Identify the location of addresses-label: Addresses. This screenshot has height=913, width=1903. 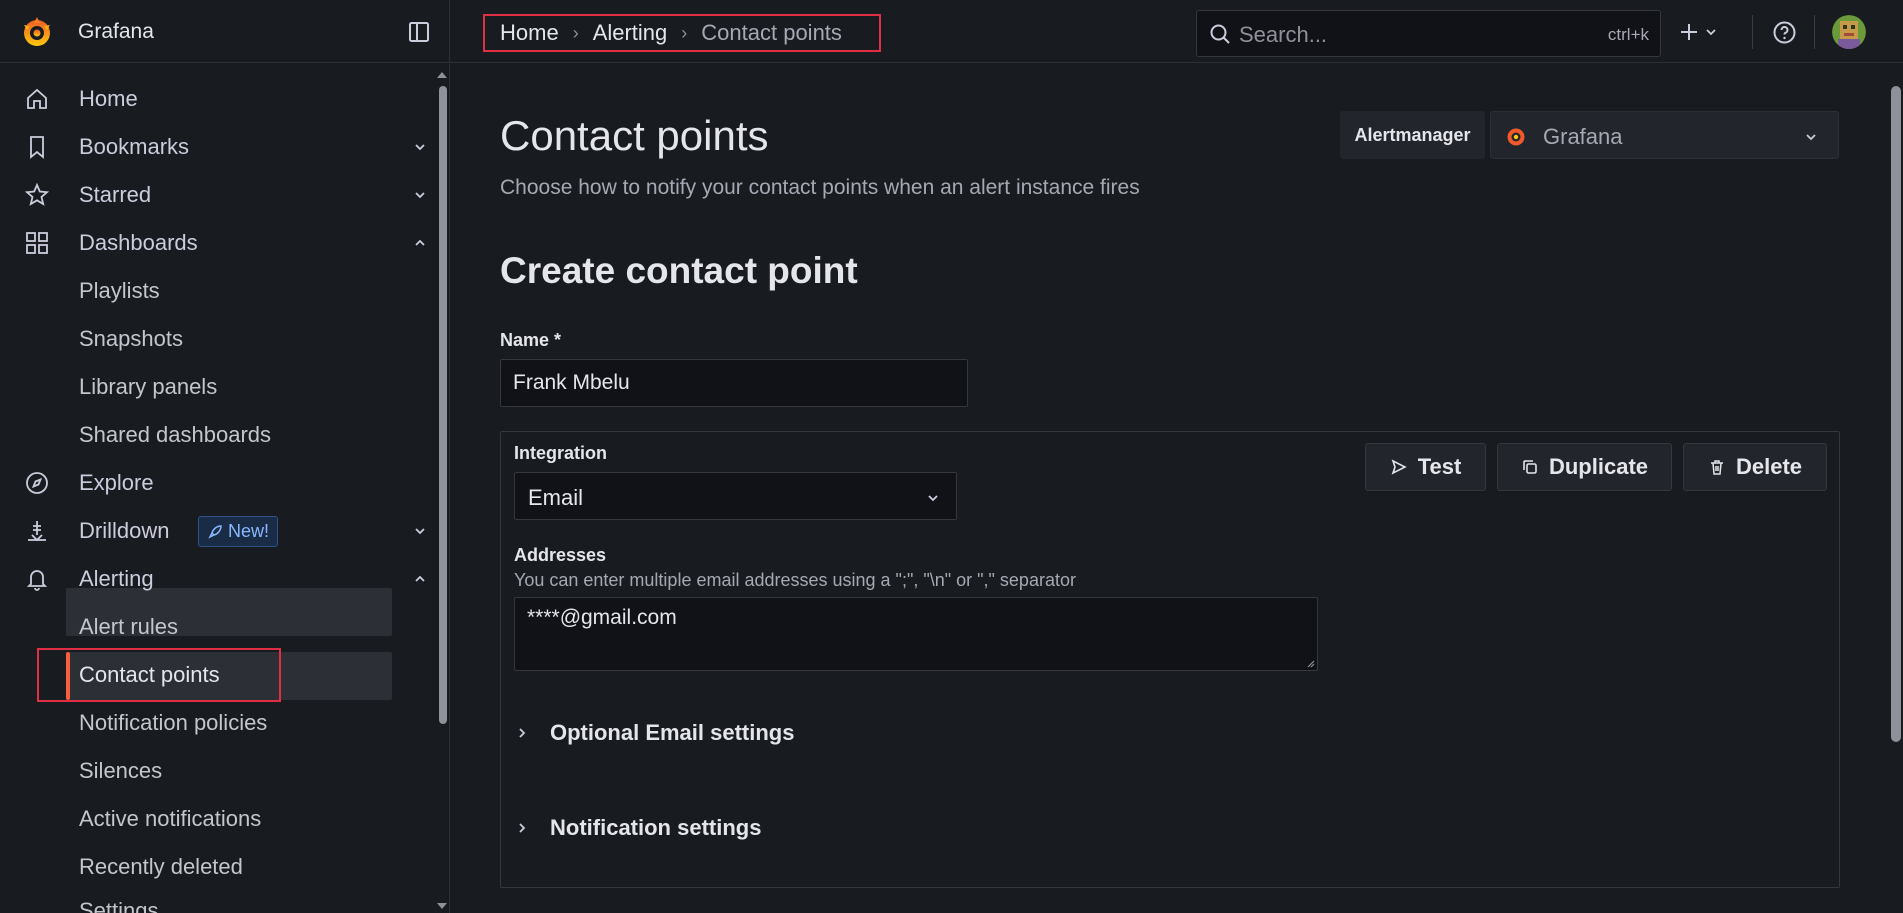
(560, 555).